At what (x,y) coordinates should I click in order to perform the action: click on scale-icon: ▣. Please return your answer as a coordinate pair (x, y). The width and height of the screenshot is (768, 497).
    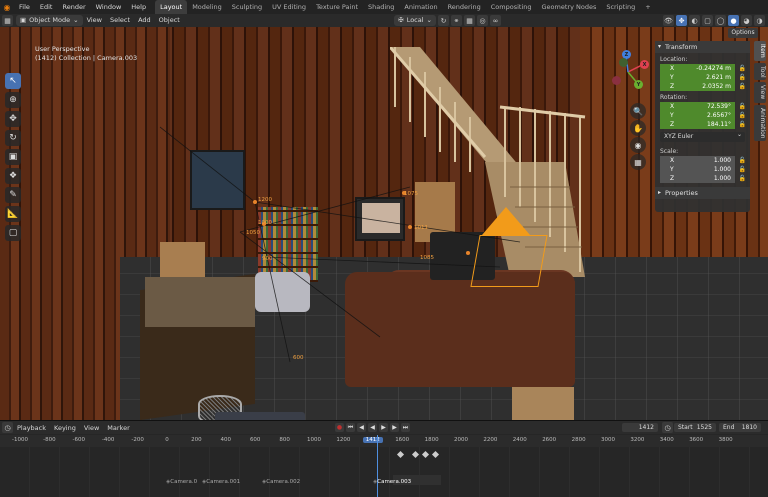
    Looking at the image, I should click on (13, 157).